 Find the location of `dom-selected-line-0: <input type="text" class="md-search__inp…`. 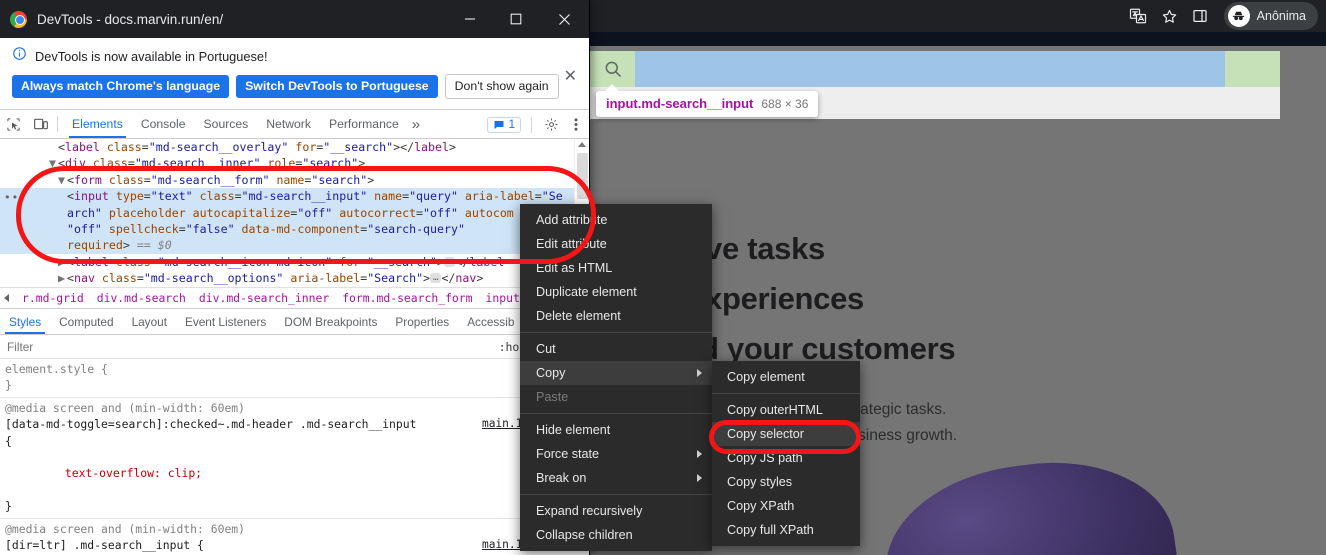

dom-selected-line-0: <input type="text" class="md-search__inp… is located at coordinates (294, 196).